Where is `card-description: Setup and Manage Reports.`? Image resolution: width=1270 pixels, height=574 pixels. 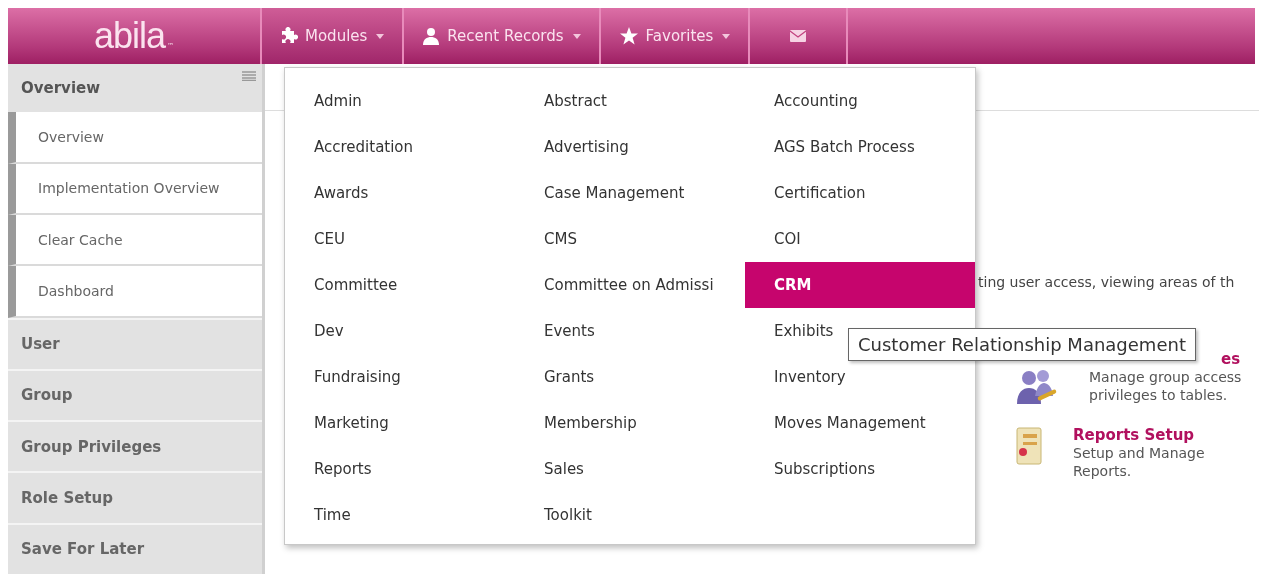
card-description: Setup and Manage Reports. is located at coordinates (1139, 462).